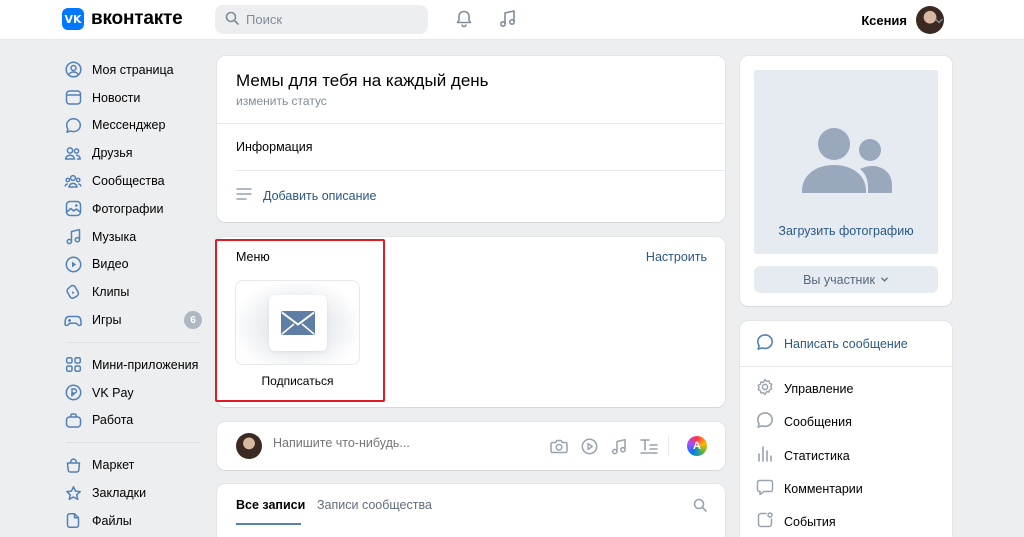 The width and height of the screenshot is (1024, 537). What do you see at coordinates (133, 521) in the screenshot?
I see `sidebar-item-files: Файлы` at bounding box center [133, 521].